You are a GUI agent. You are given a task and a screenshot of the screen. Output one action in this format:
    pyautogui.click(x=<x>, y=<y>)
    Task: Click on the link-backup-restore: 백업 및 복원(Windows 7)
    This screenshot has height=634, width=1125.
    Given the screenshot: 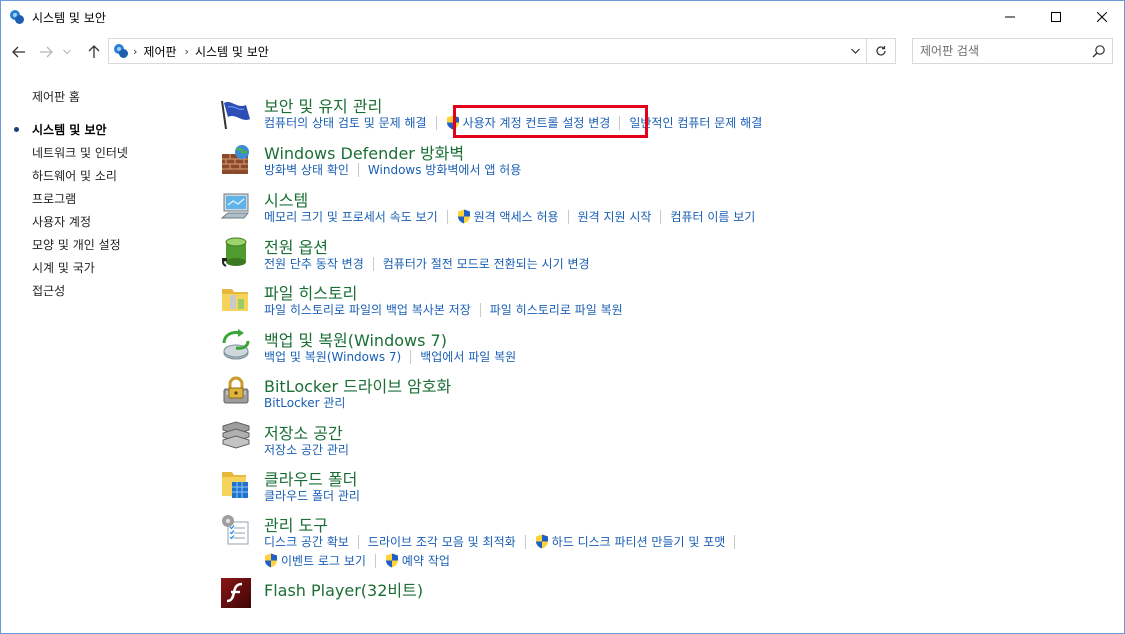 What is the action you would take?
    pyautogui.click(x=332, y=356)
    